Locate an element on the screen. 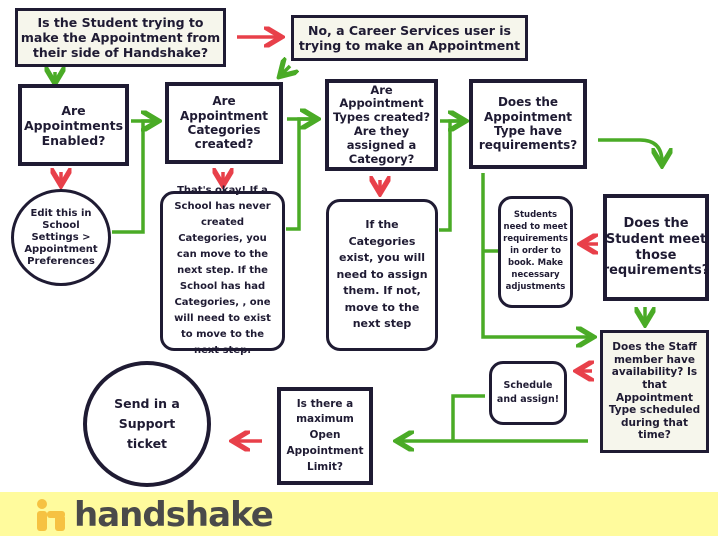 The width and height of the screenshot is (718, 536). handshake-logo: handshake is located at coordinates (154, 515).